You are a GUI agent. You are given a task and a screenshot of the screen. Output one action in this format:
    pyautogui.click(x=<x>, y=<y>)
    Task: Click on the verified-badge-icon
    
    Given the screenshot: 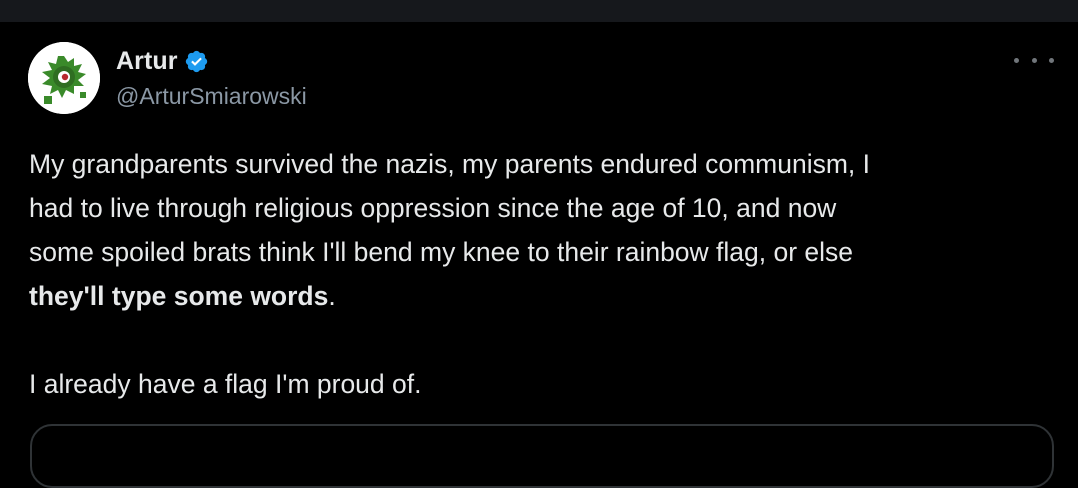 What is the action you would take?
    pyautogui.click(x=196, y=61)
    